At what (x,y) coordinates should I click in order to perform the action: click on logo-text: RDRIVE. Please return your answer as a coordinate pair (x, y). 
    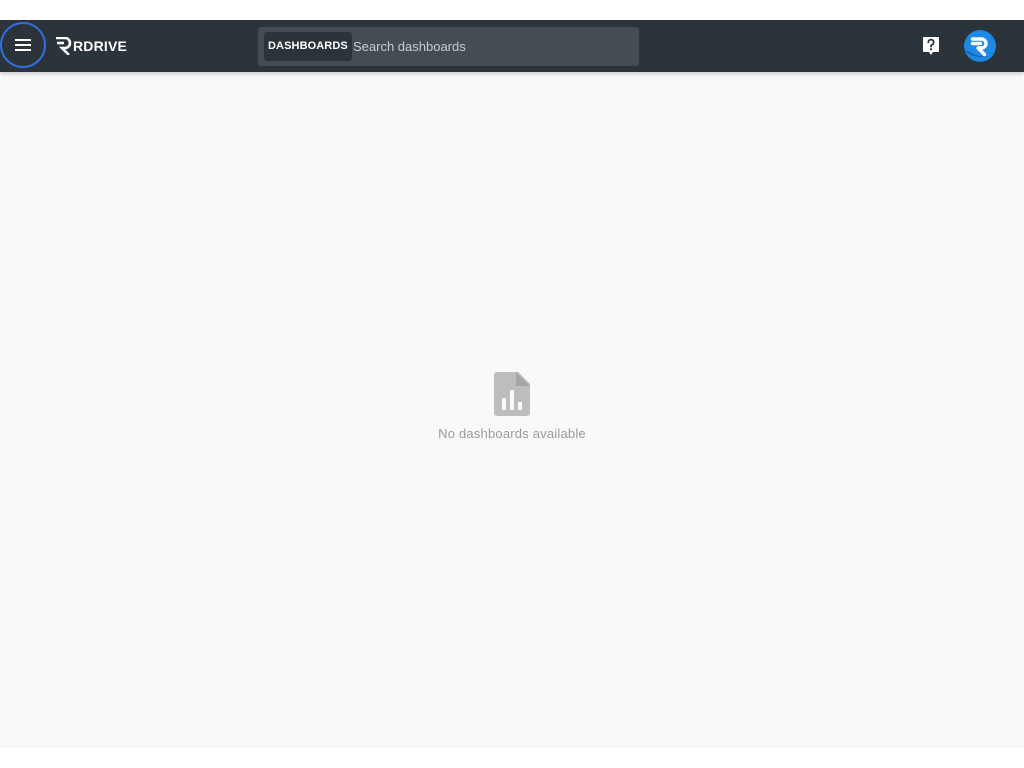
    Looking at the image, I should click on (100, 46).